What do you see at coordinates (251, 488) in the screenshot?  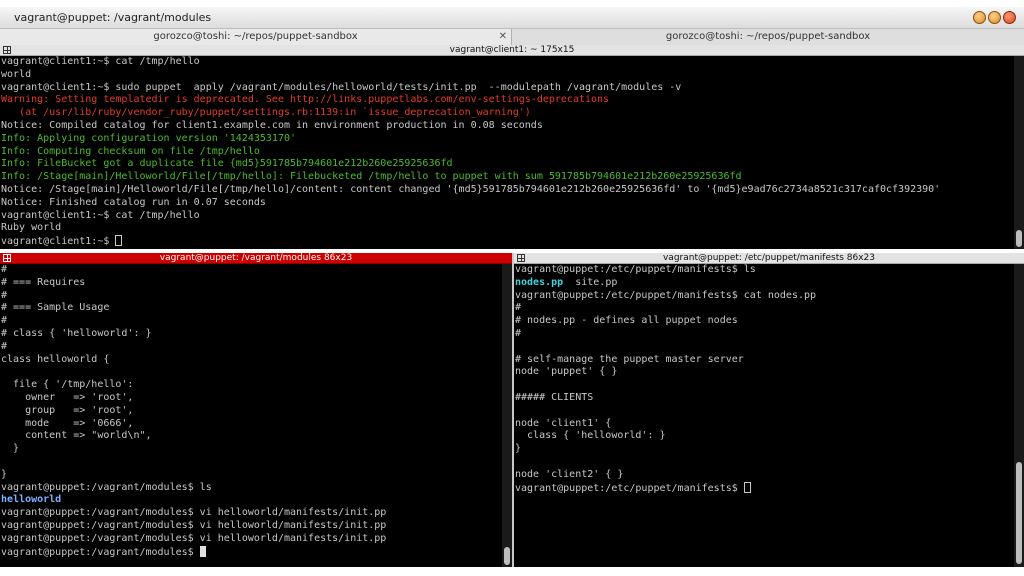 I see `terminal-line: vagrant@puppet:/vagrant/modules$ ls` at bounding box center [251, 488].